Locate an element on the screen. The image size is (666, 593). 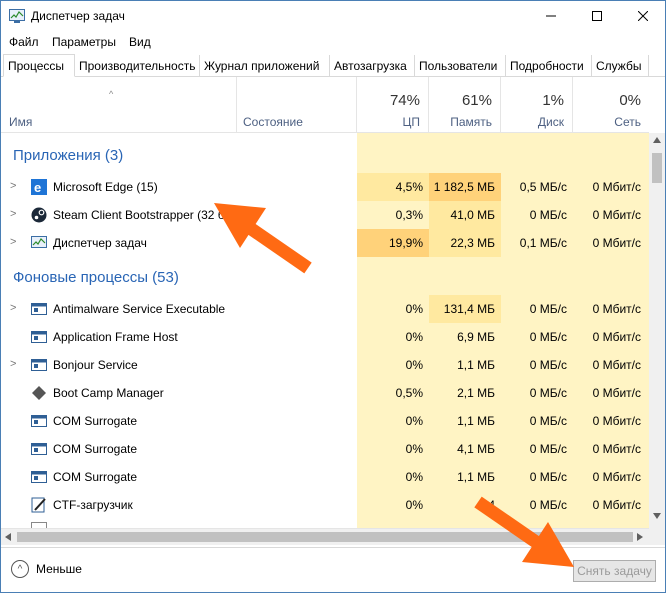
group-apps-heading: Приложения (3) is located at coordinates (68, 155).